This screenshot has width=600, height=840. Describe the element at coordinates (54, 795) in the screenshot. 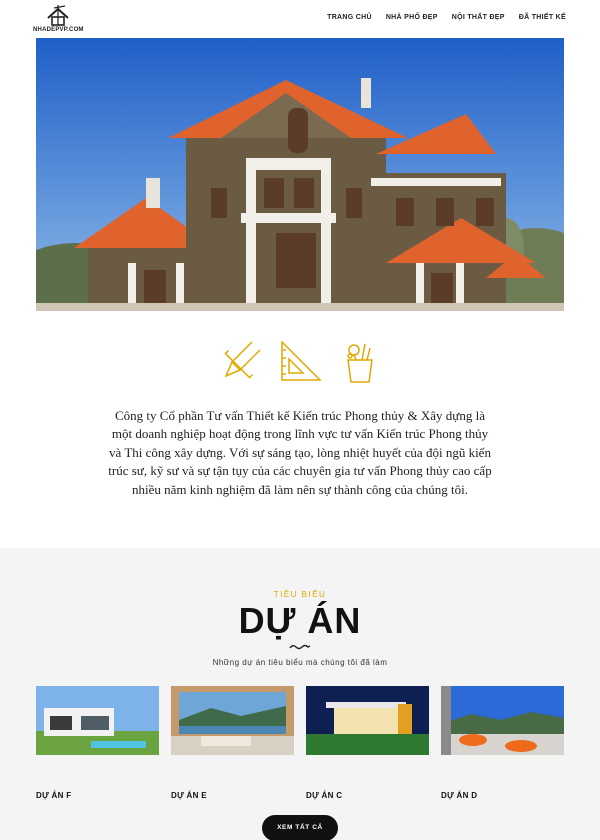

I see `project-name: DỰ ÁN F` at that location.